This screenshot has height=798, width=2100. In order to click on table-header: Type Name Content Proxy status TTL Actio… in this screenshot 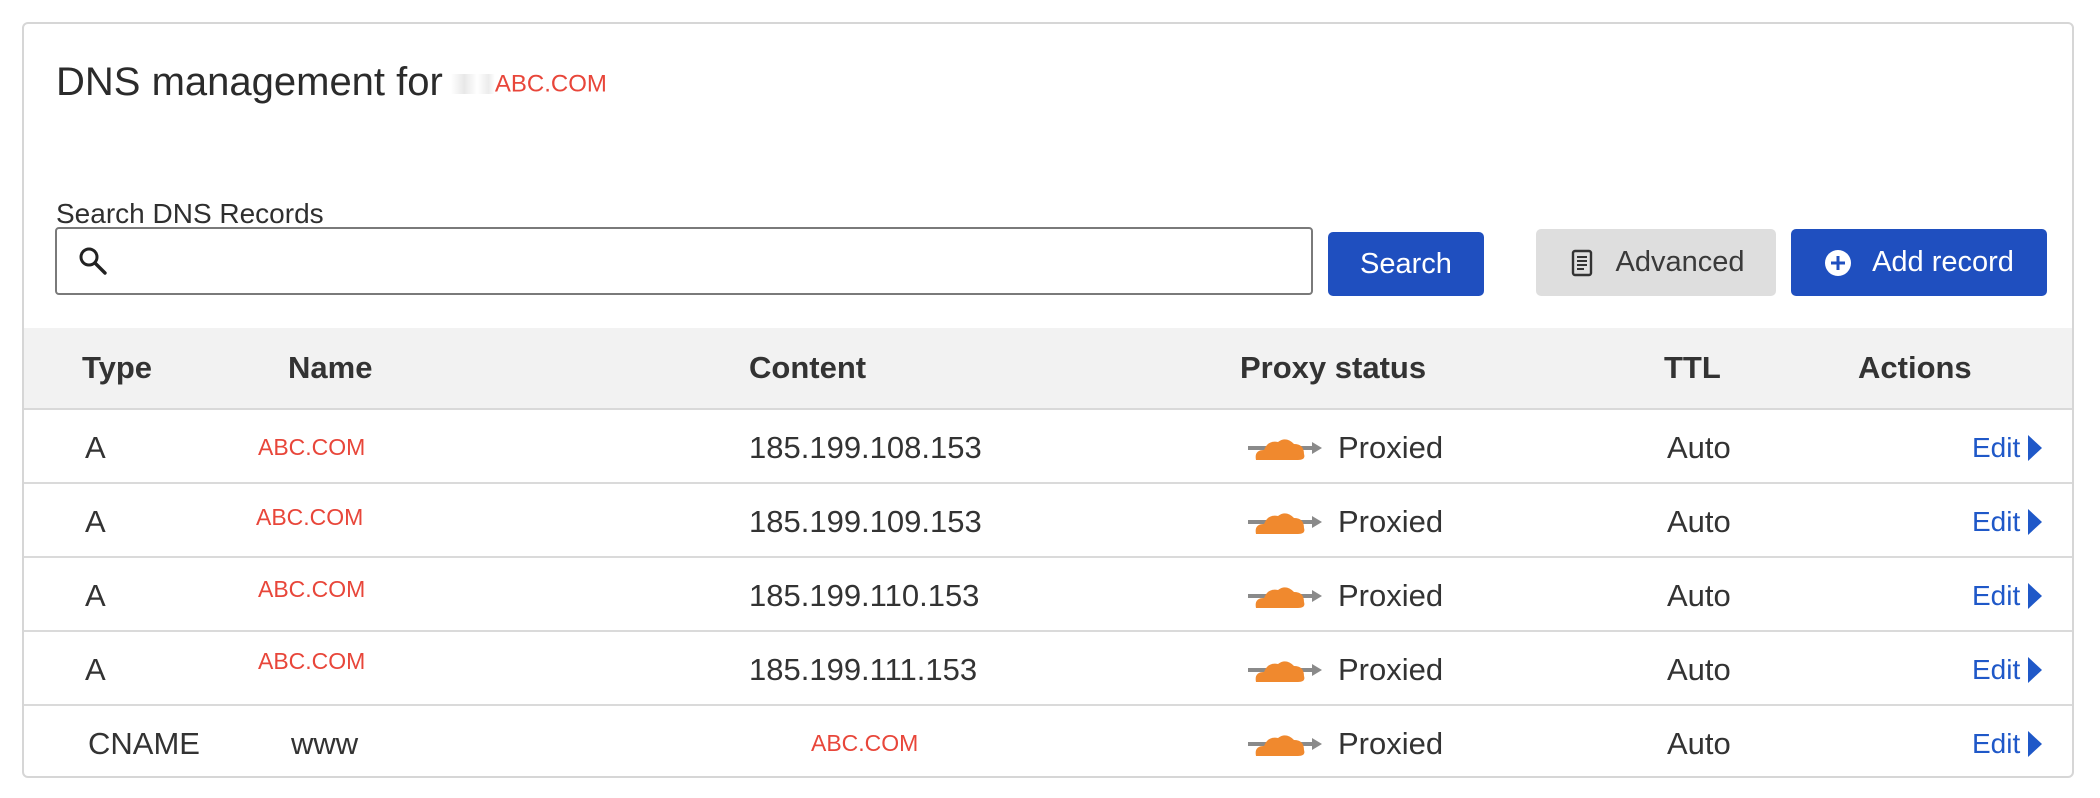, I will do `click(1048, 369)`.